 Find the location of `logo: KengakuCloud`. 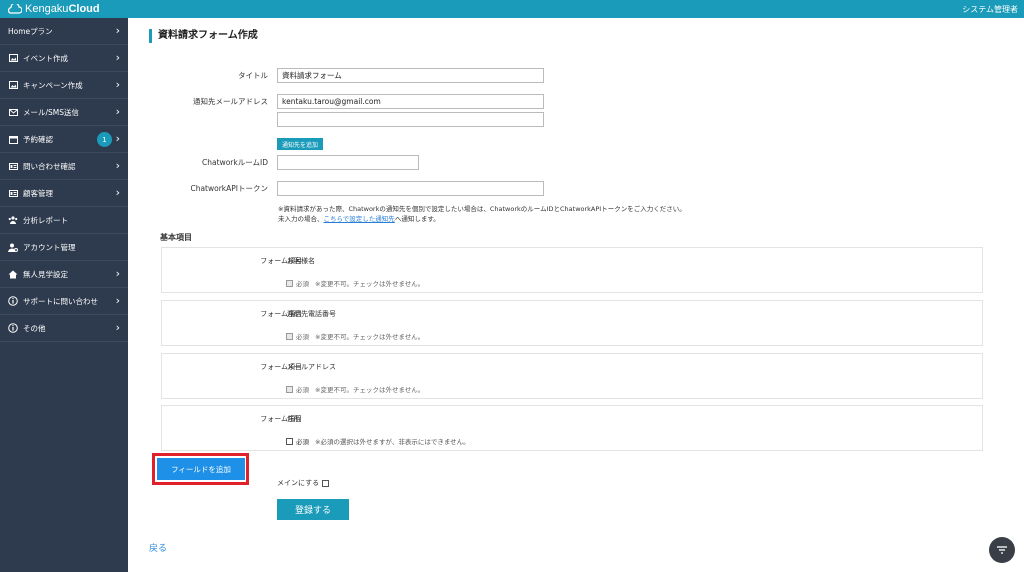

logo: KengakuCloud is located at coordinates (53, 9).